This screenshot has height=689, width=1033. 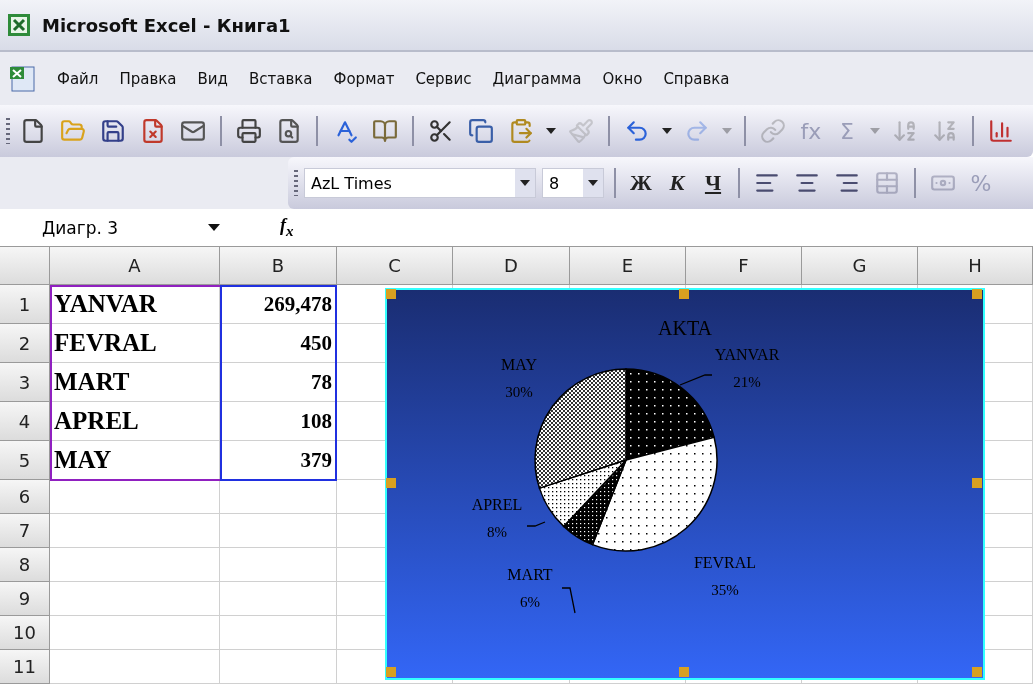 I want to click on row-header: 1, so click(x=25, y=304).